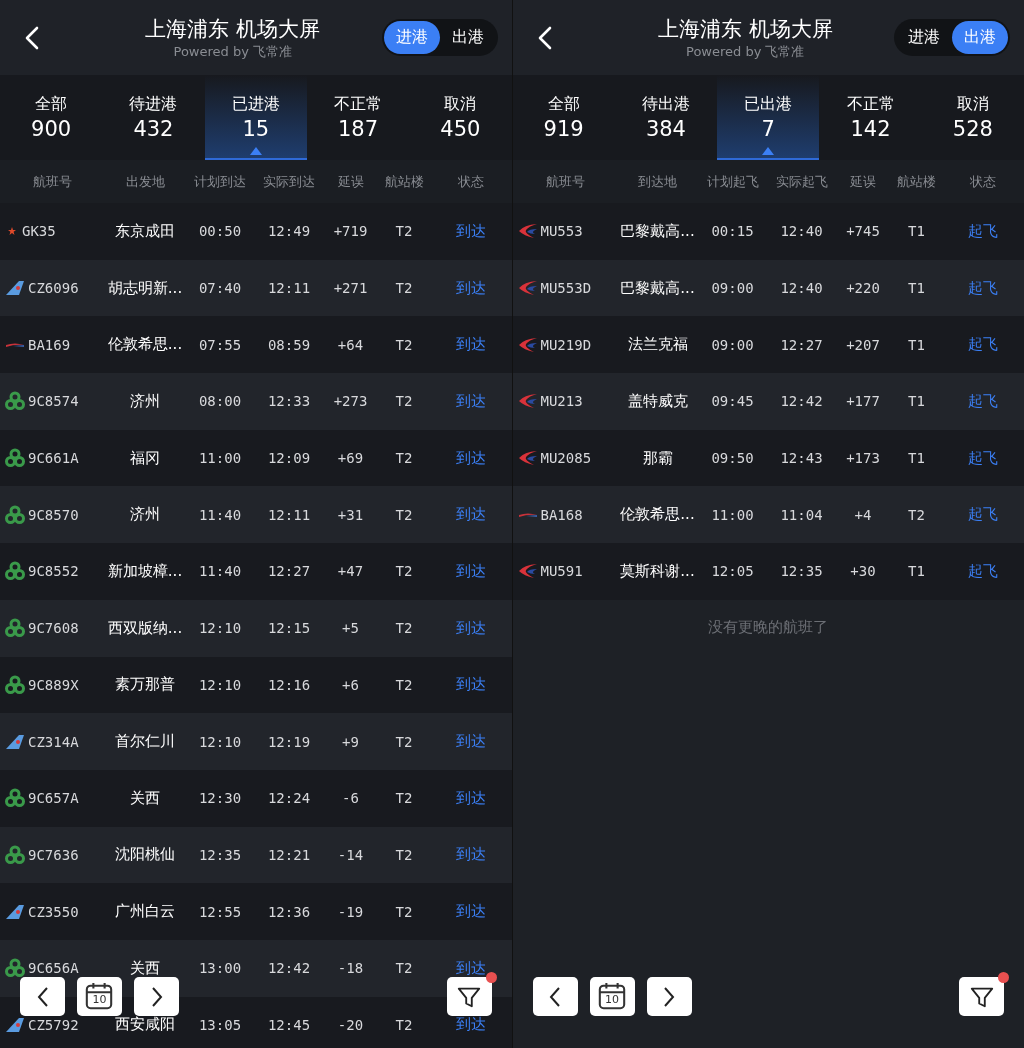 The image size is (1024, 1048). Describe the element at coordinates (256, 628) in the screenshot. I see `flight-row: 9C7608 西双版纳... 12:10 12:15 +5 T2 到达` at that location.